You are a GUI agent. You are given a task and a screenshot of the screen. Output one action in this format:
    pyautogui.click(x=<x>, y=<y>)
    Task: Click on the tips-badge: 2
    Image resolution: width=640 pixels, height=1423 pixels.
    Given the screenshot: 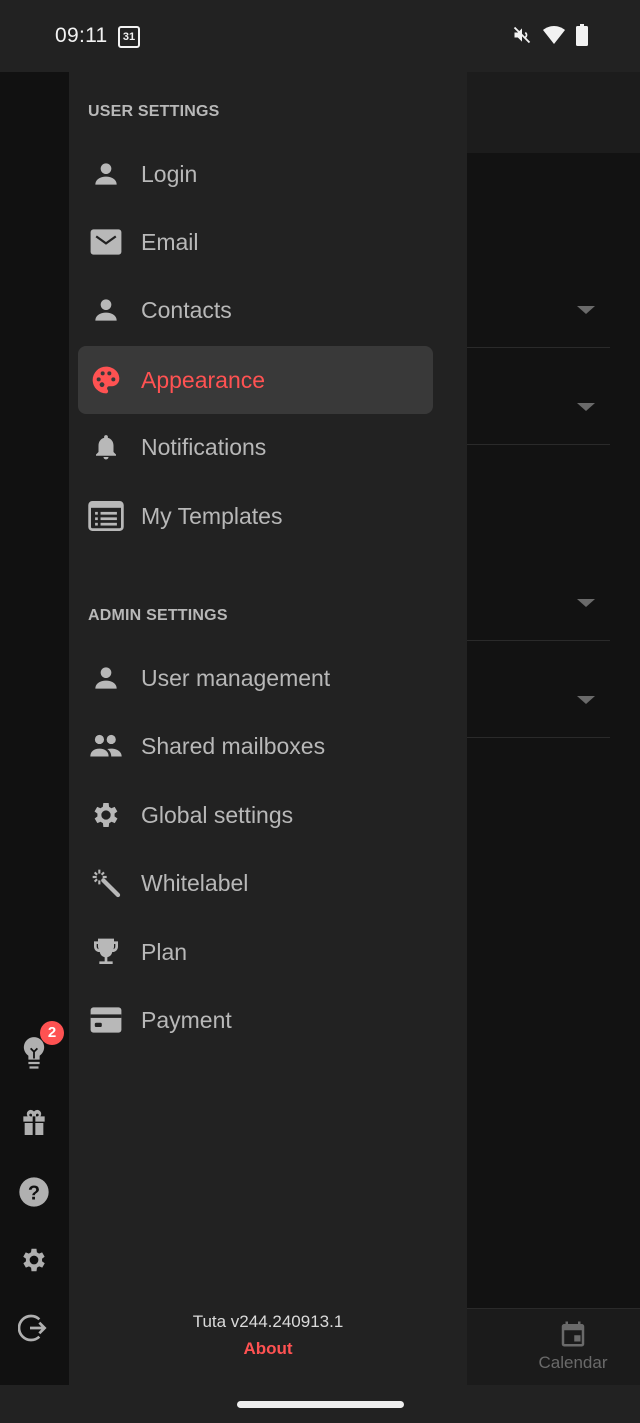 What is the action you would take?
    pyautogui.click(x=52, y=1033)
    